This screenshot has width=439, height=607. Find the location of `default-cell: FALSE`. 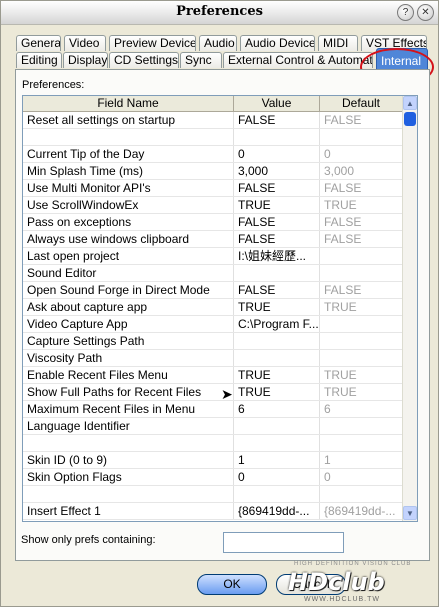

default-cell: FALSE is located at coordinates (361, 239).